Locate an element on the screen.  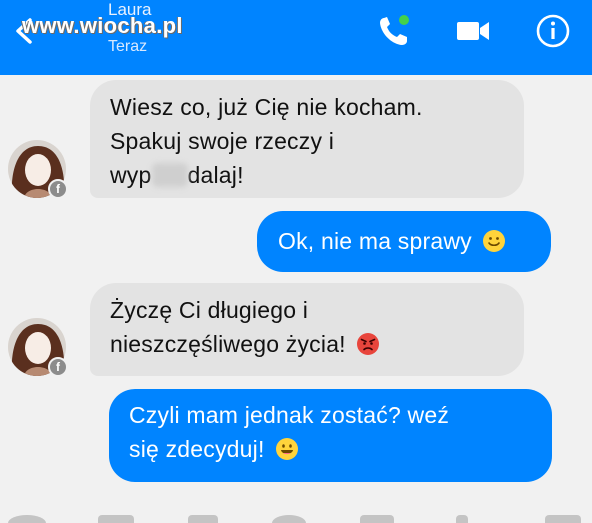
slightly-smiling-face-icon is located at coordinates (494, 241).